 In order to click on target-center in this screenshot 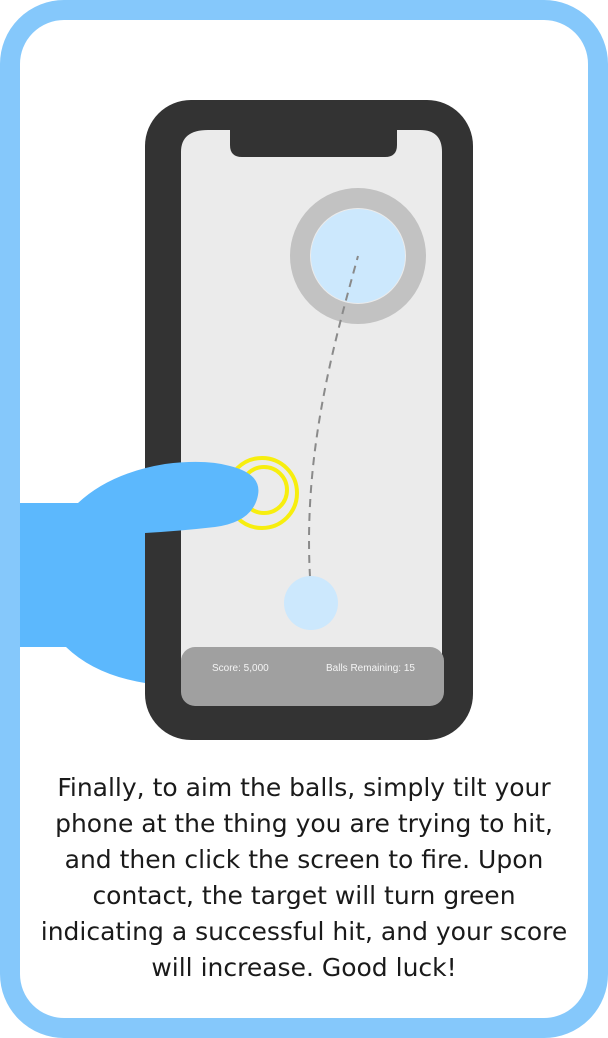, I will do `click(358, 256)`.